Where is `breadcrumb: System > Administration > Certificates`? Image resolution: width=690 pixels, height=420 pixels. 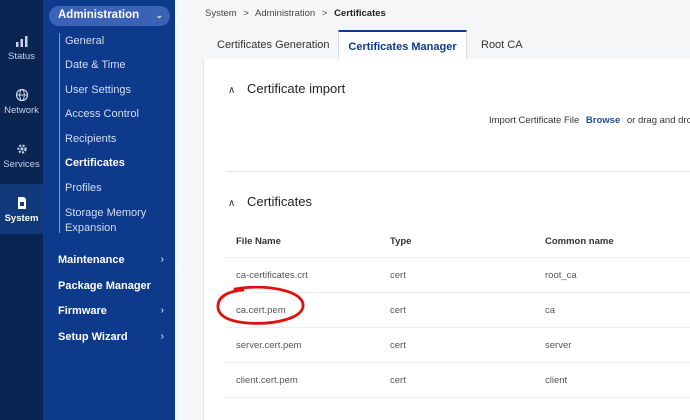
breadcrumb: System > Administration > Certificates is located at coordinates (295, 13).